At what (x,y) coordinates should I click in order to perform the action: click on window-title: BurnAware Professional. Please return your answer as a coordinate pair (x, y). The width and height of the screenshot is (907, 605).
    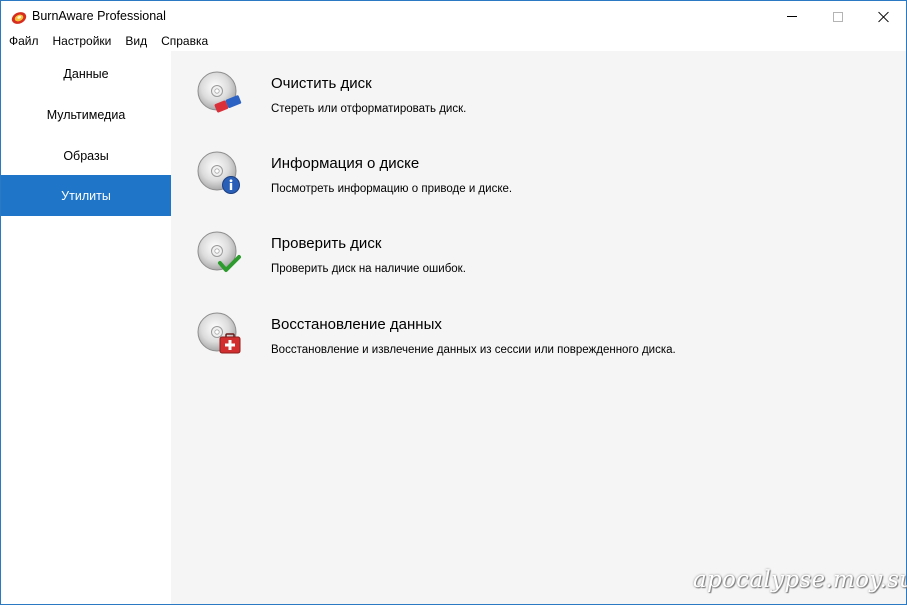
    Looking at the image, I should click on (99, 16).